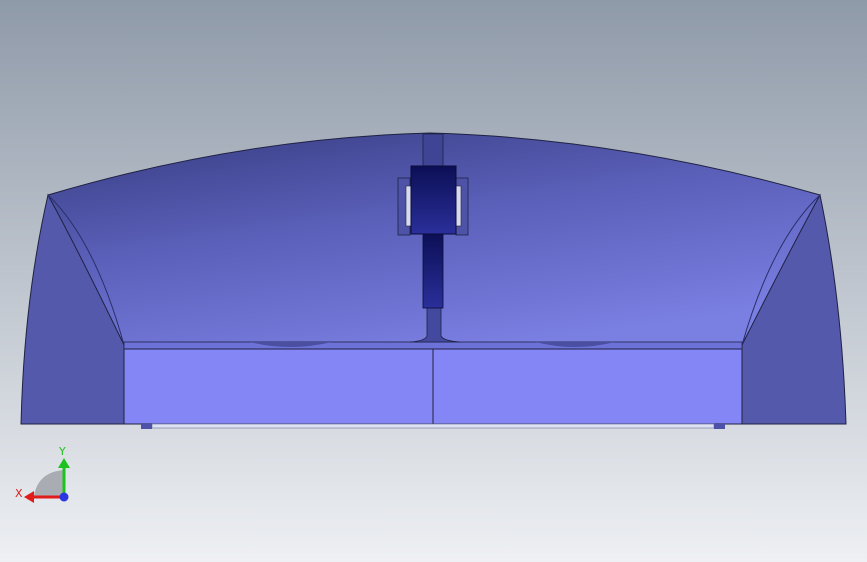 The image size is (867, 562). What do you see at coordinates (146, 426) in the screenshot?
I see `bottom-foot-left` at bounding box center [146, 426].